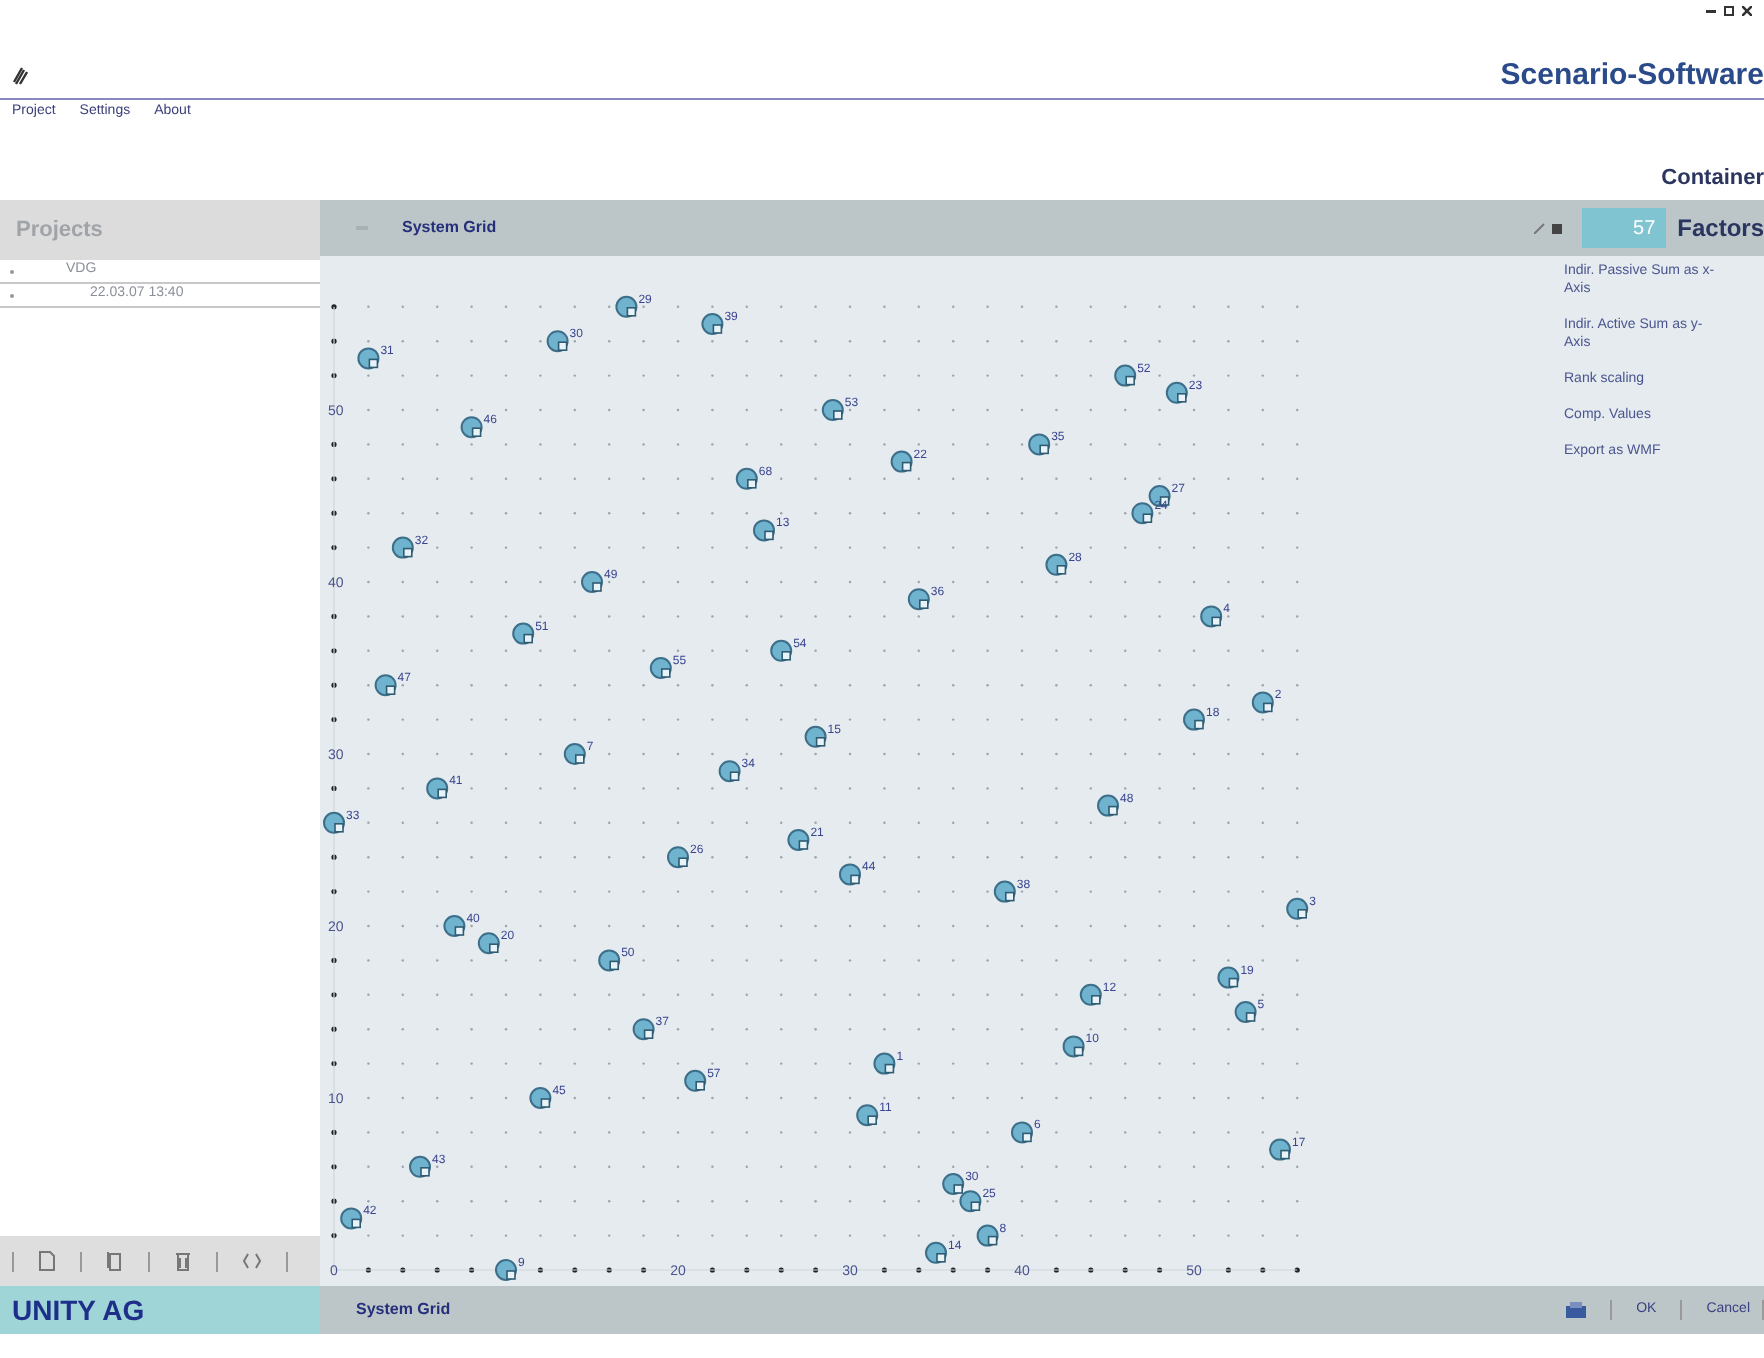  What do you see at coordinates (160, 230) in the screenshot?
I see `projects-header: Projects` at bounding box center [160, 230].